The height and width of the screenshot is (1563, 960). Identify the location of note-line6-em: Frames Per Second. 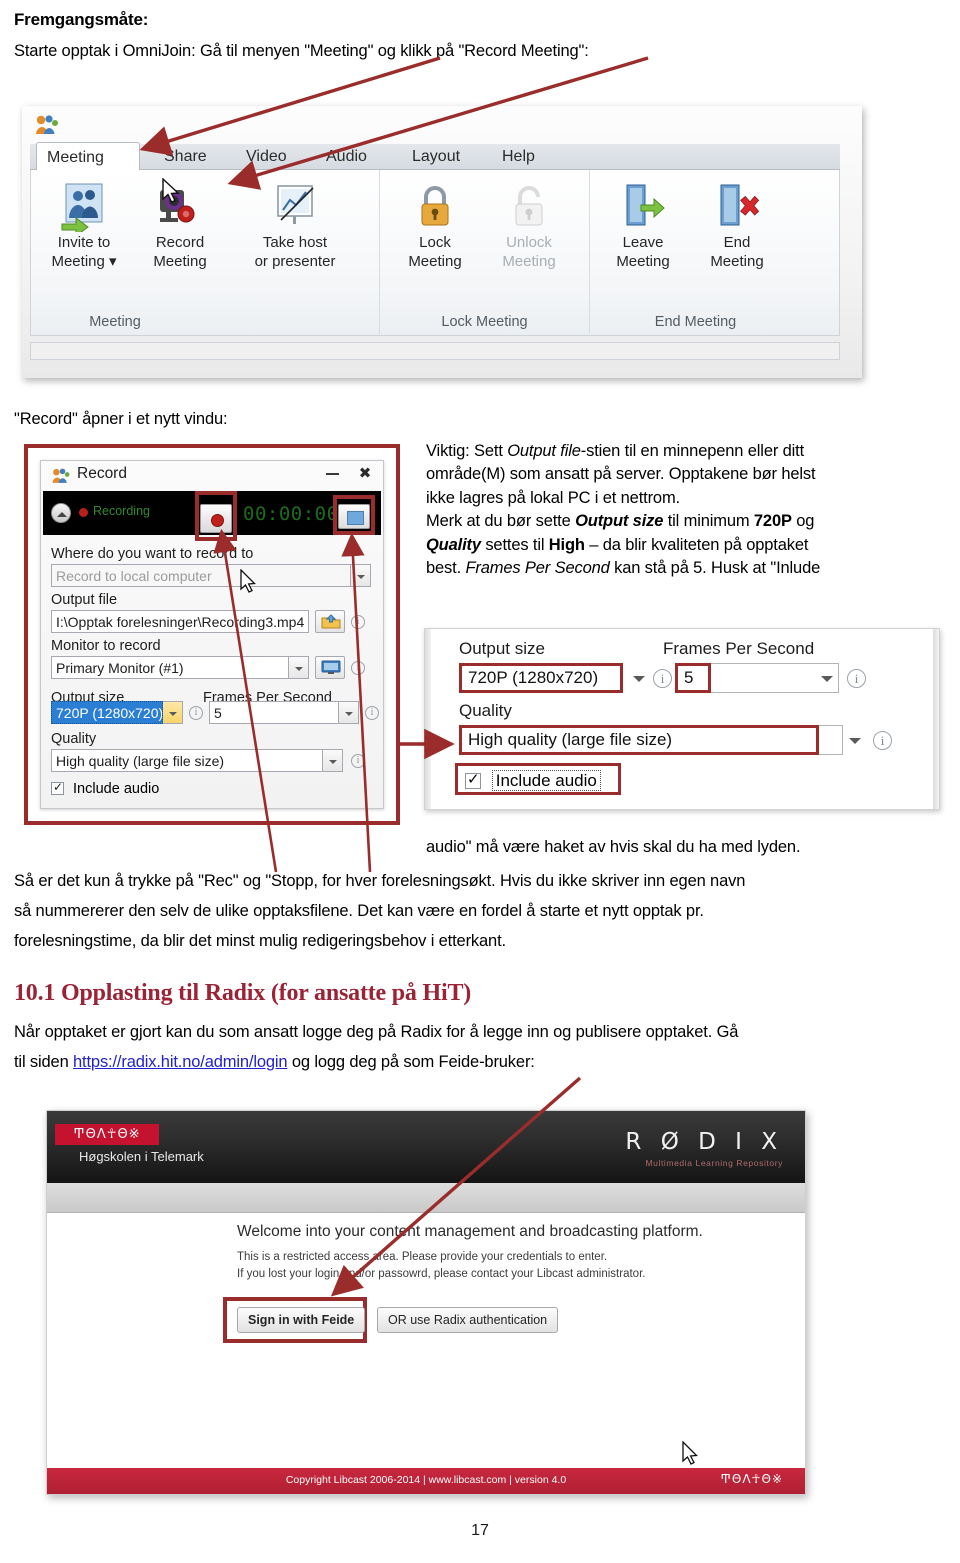
(537, 568).